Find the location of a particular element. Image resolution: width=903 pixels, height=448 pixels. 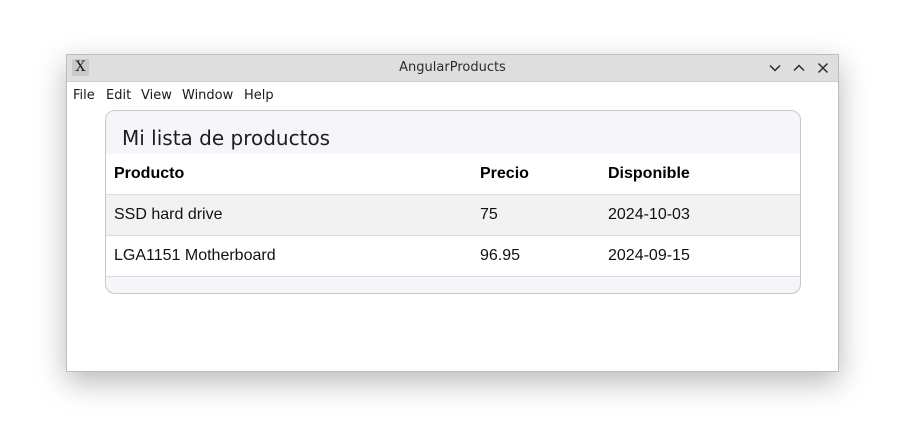

menu-help: Help is located at coordinates (259, 96).